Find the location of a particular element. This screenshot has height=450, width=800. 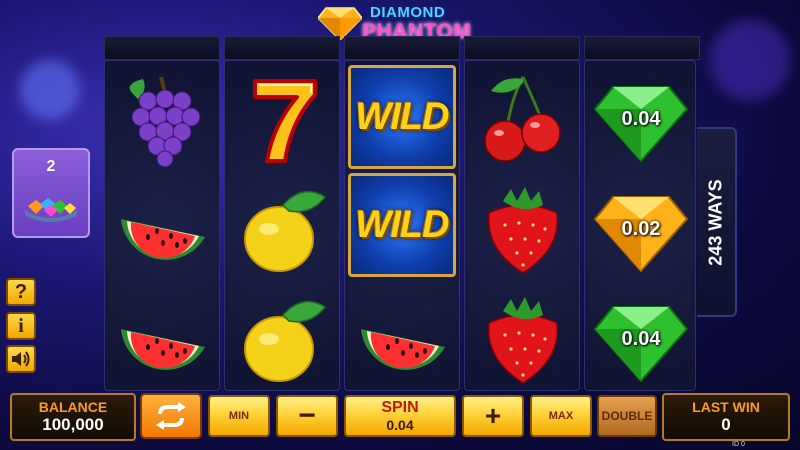

spin-button: SPIN 0.04 is located at coordinates (400, 416).